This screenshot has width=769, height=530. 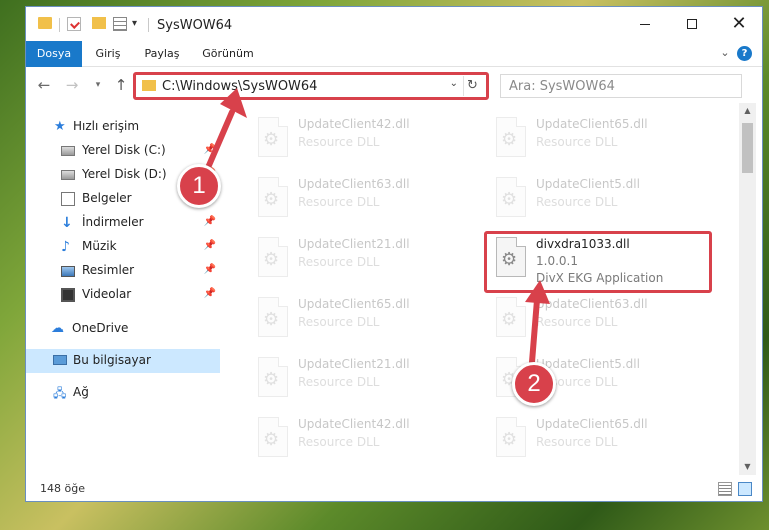 I want to click on scroll-thumb, so click(x=747, y=148).